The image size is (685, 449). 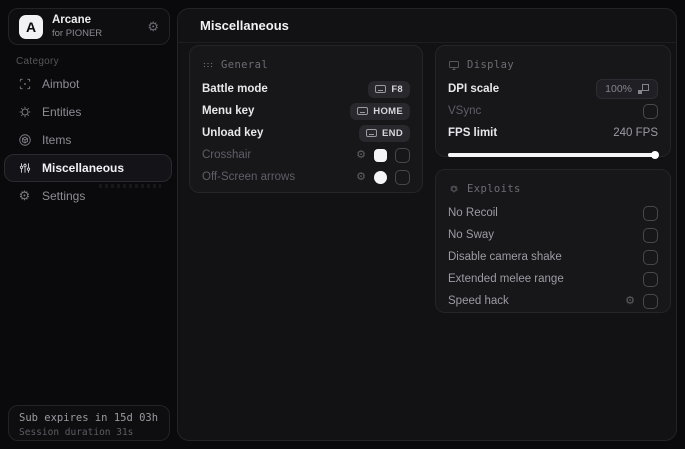 I want to click on brand-name: Arcane, so click(x=71, y=20).